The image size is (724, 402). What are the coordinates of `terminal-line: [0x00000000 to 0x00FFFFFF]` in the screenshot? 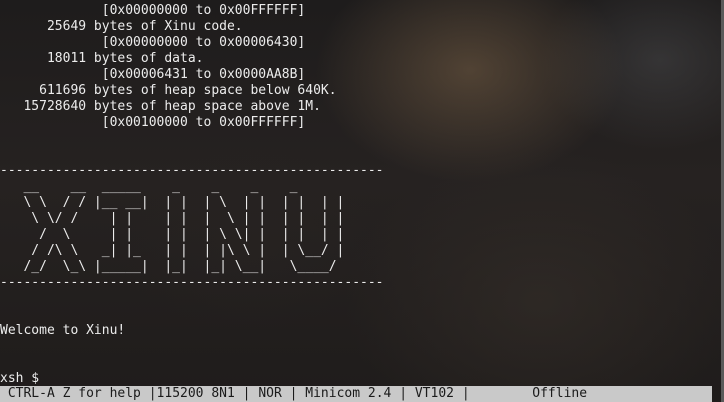 It's located at (153, 10).